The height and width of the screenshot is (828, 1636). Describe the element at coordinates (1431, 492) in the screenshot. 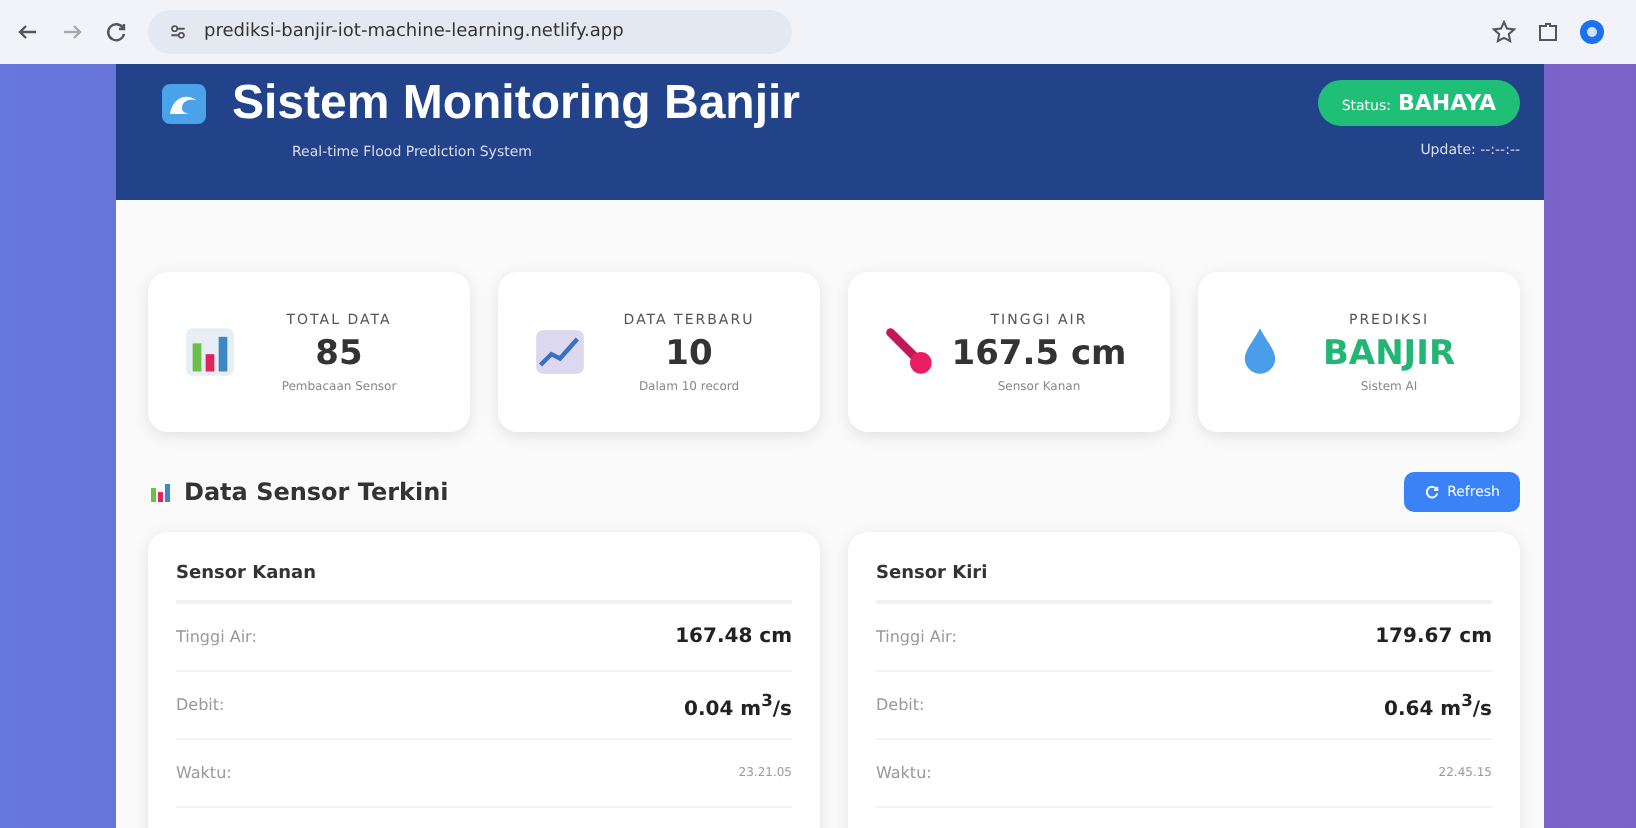

I see `refresh-icon` at that location.